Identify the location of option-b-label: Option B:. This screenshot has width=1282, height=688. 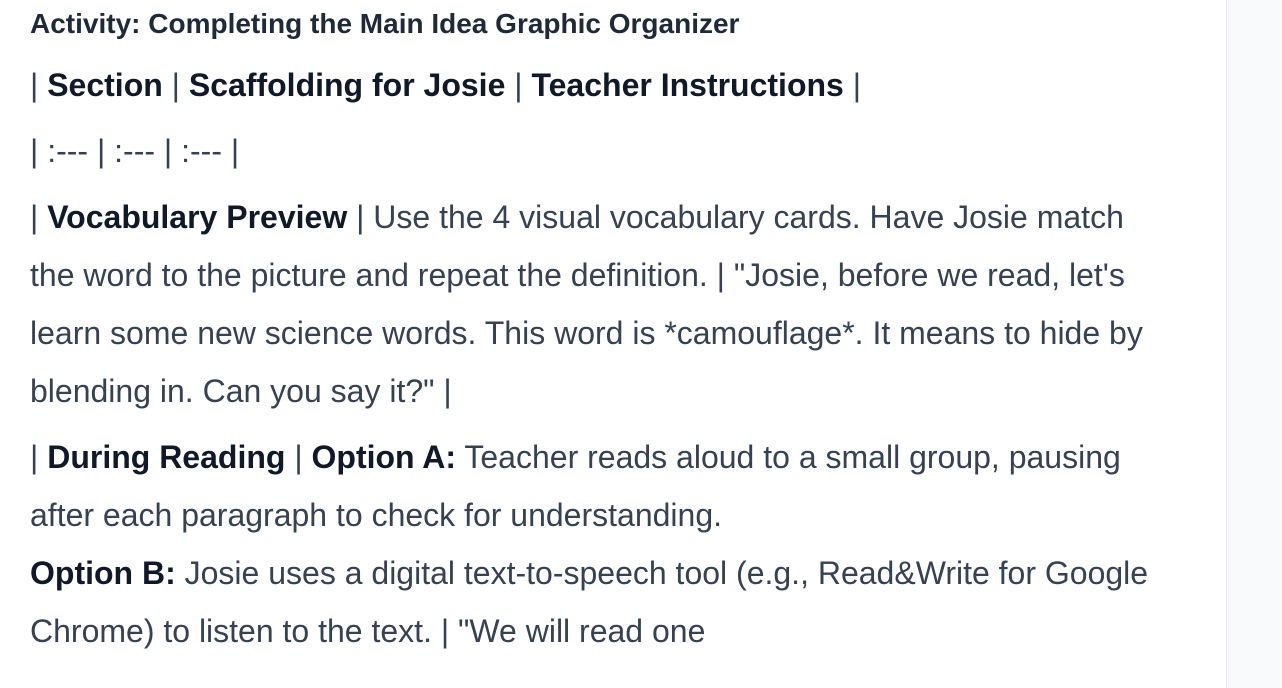
(103, 573).